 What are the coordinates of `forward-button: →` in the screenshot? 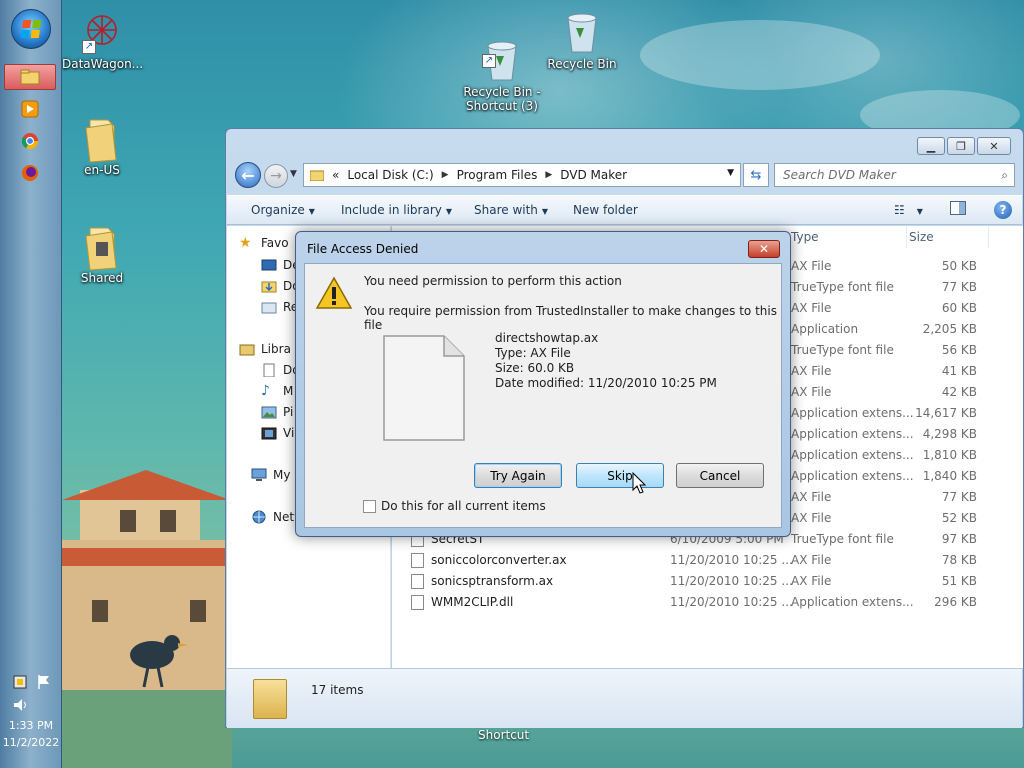 It's located at (276, 176).